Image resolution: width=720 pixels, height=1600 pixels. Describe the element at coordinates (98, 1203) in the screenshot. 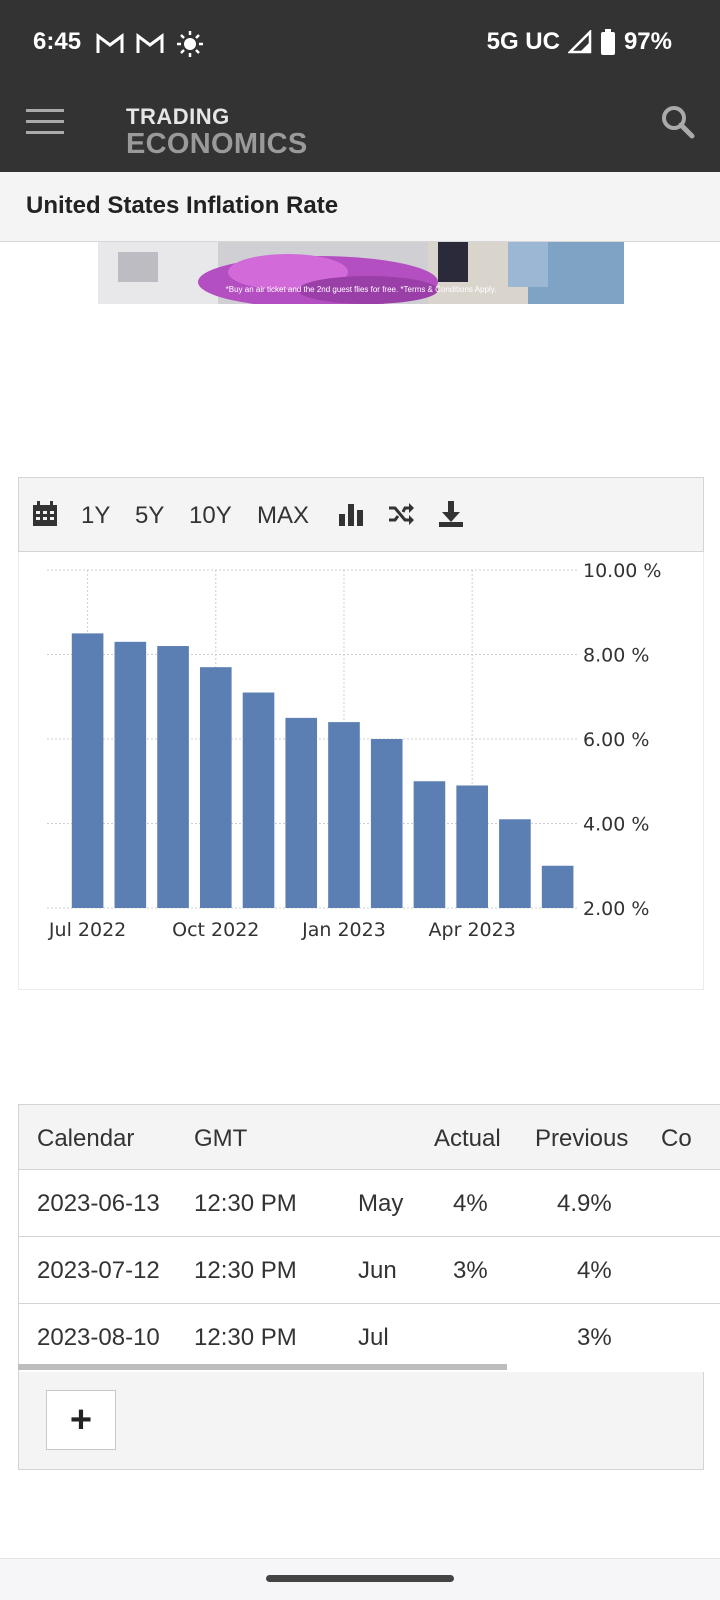

I see `row-date: 2023-06-13` at that location.